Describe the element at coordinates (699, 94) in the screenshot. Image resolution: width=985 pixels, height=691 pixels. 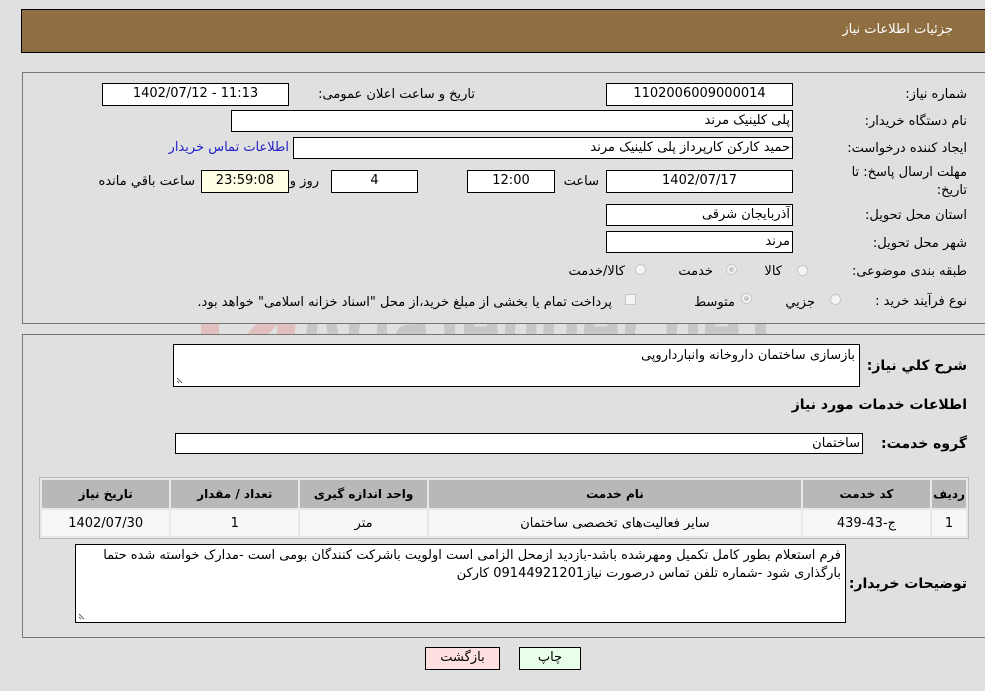
I see `need-number-field: 1102006009000014` at that location.